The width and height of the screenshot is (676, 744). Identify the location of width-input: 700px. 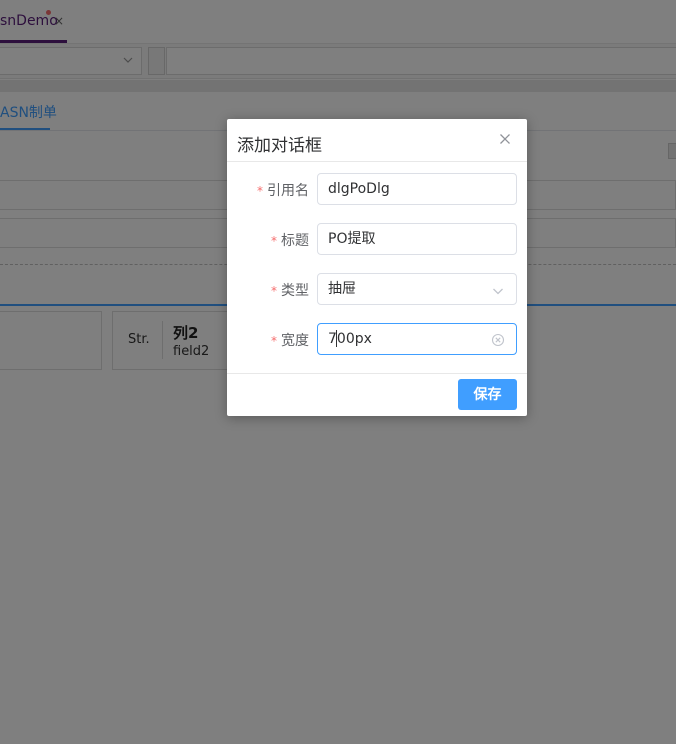
(417, 339).